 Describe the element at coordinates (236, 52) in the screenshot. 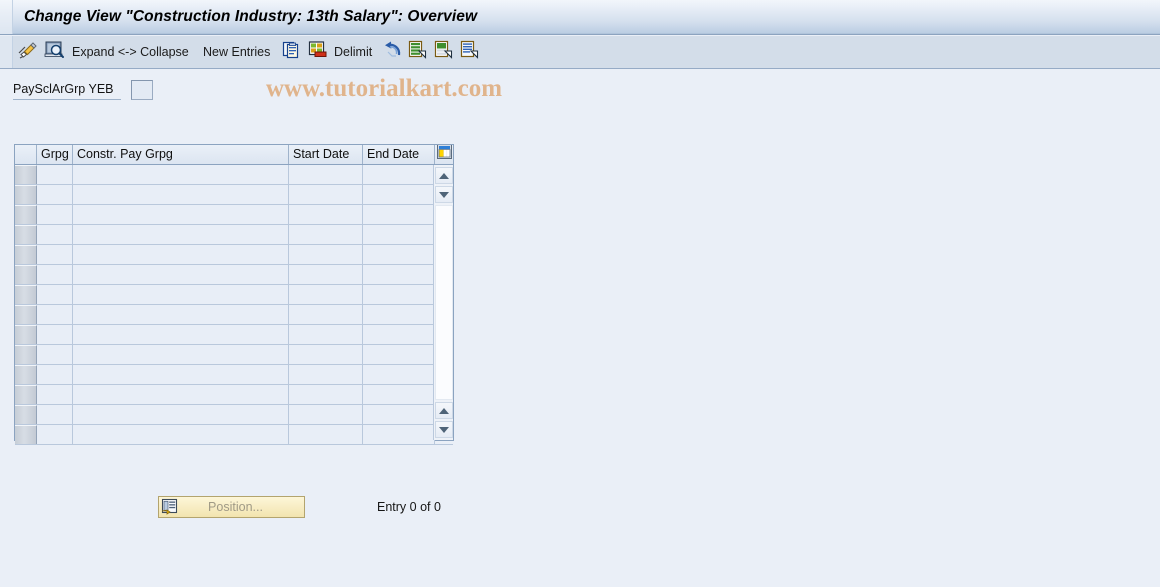

I see `new-entries-button: New Entries` at that location.